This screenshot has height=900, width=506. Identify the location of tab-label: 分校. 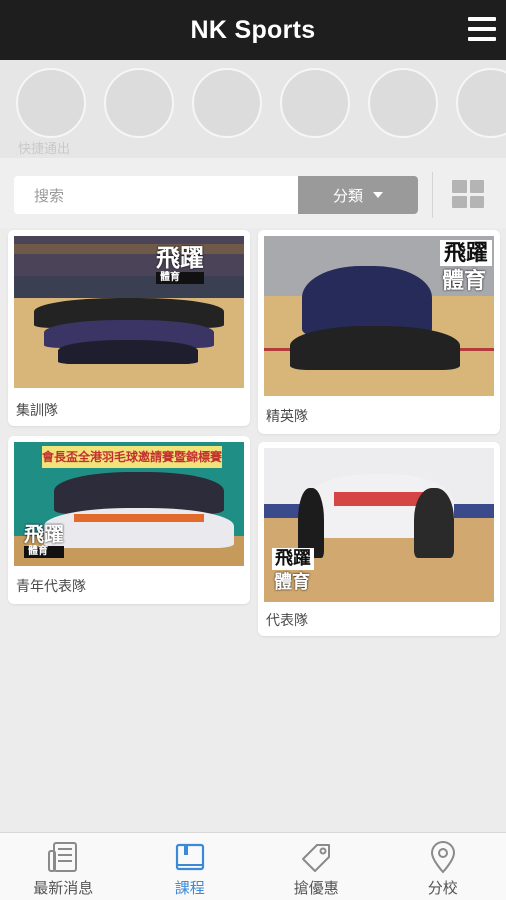
(442, 888).